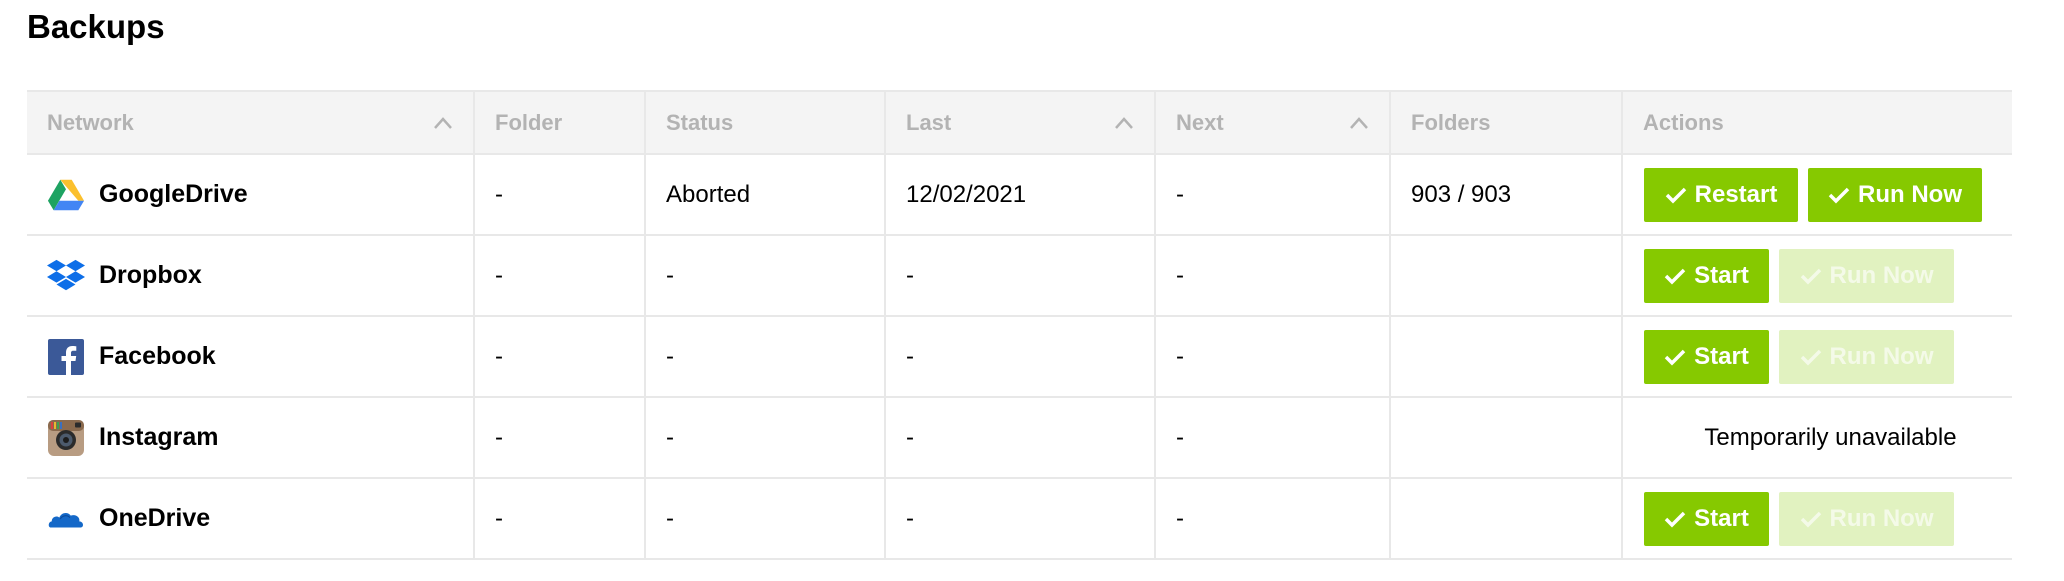 This screenshot has height=581, width=2064. I want to click on actions-cell: Temporarily unavailable, so click(1816, 437).